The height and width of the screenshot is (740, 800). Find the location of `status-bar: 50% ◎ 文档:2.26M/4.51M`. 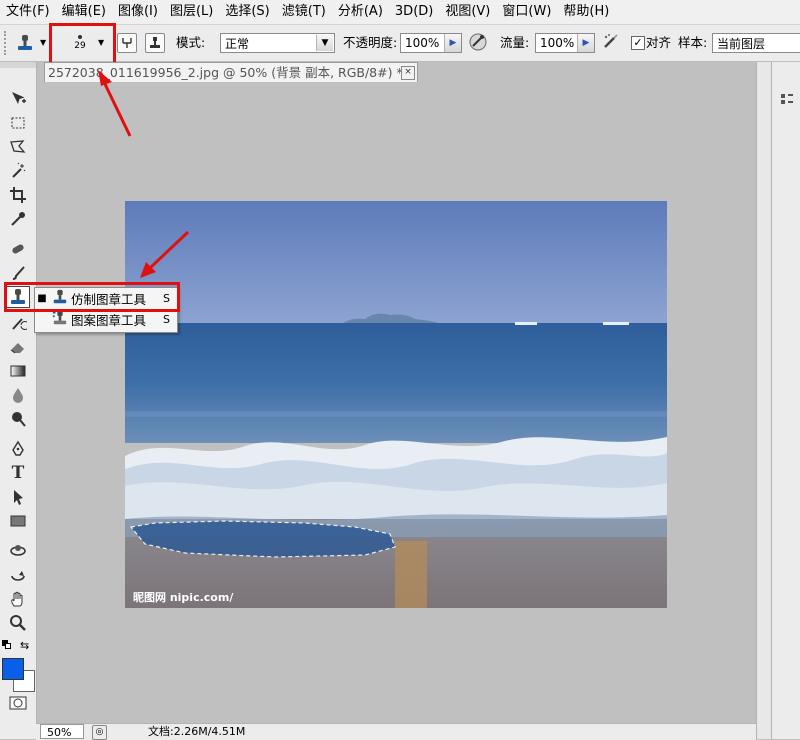

status-bar: 50% ◎ 文档:2.26M/4.51M is located at coordinates (396, 731).